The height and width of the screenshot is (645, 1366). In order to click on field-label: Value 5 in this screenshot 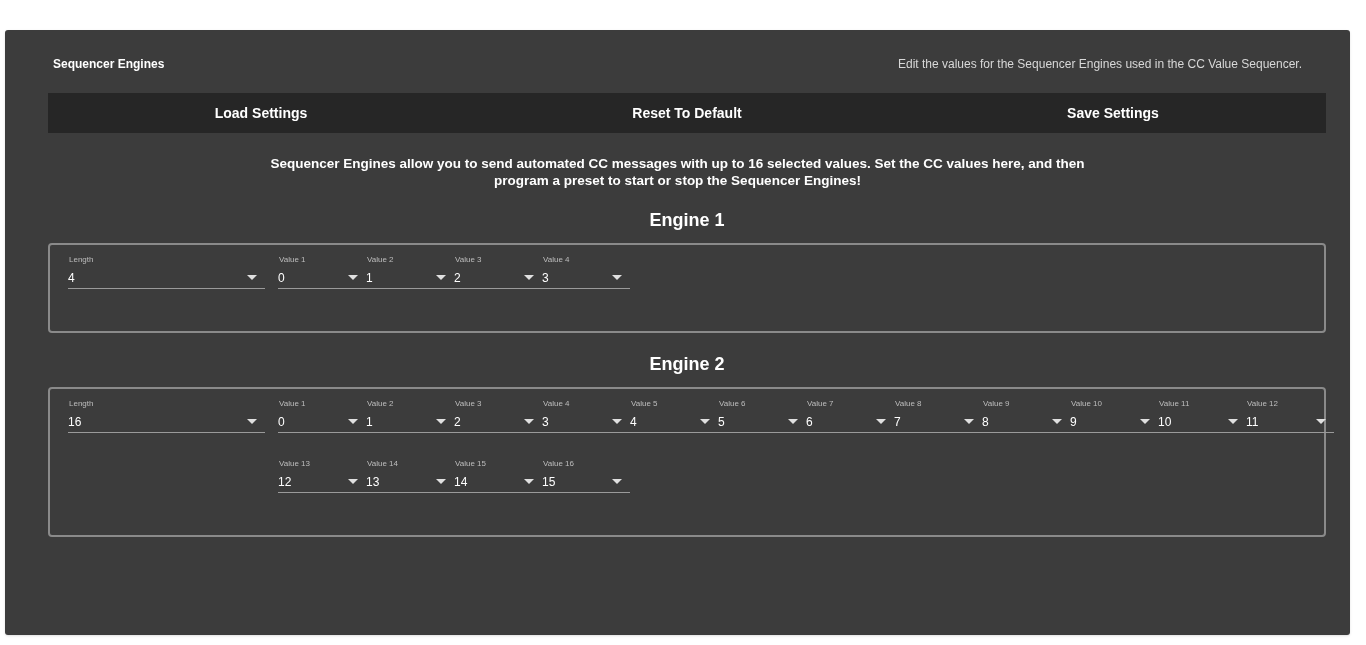, I will do `click(644, 404)`.